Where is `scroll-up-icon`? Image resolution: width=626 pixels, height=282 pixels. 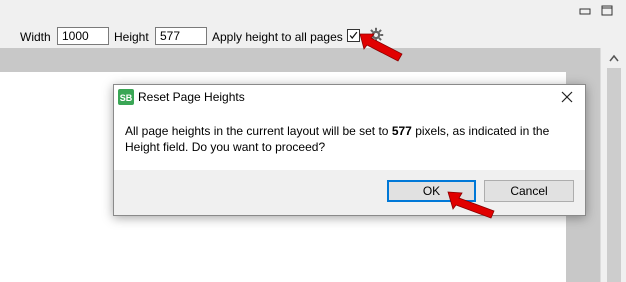
scroll-up-icon is located at coordinates (614, 58).